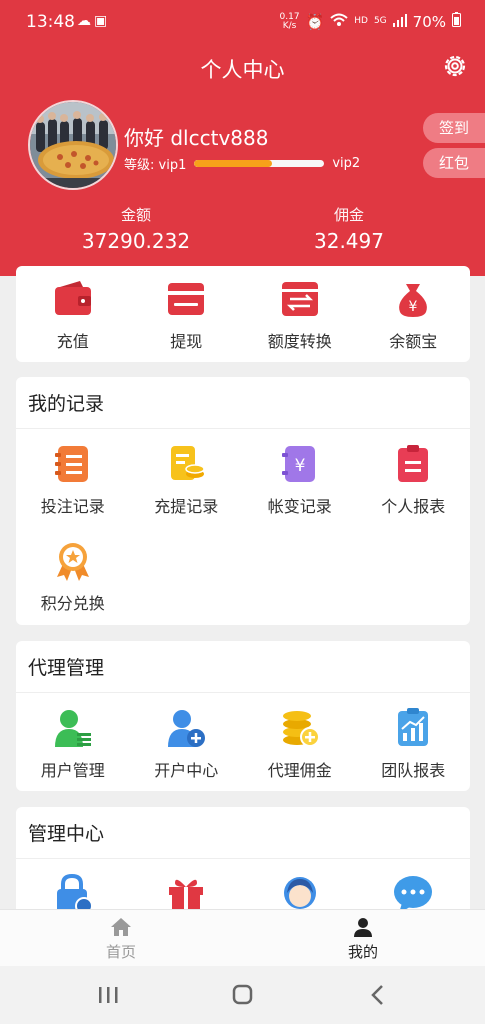  I want to click on tab-home: 首页, so click(121, 939).